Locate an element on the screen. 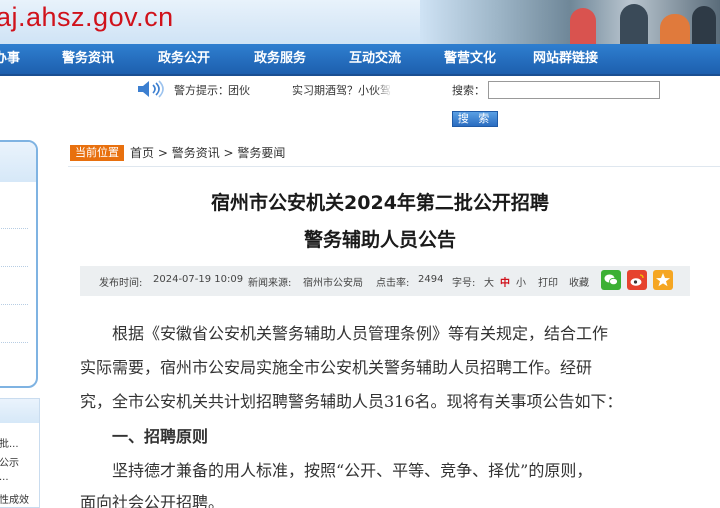 The height and width of the screenshot is (508, 720). breadcrumb-police-news-link: 警务资讯 is located at coordinates (196, 153).